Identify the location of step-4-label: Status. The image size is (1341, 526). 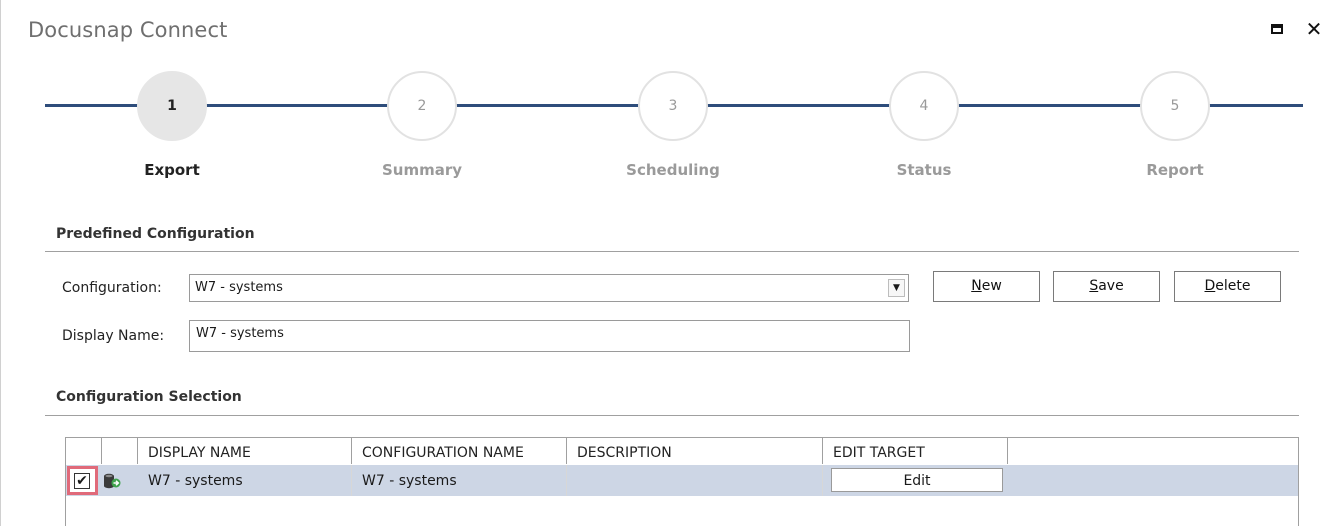
(924, 170).